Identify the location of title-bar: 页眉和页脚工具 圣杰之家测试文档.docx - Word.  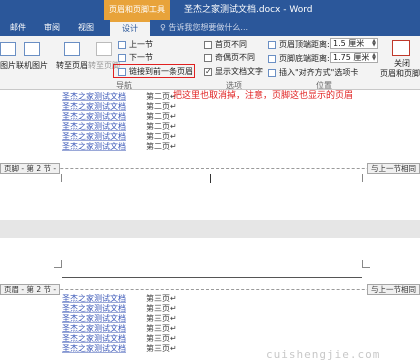
(210, 10).